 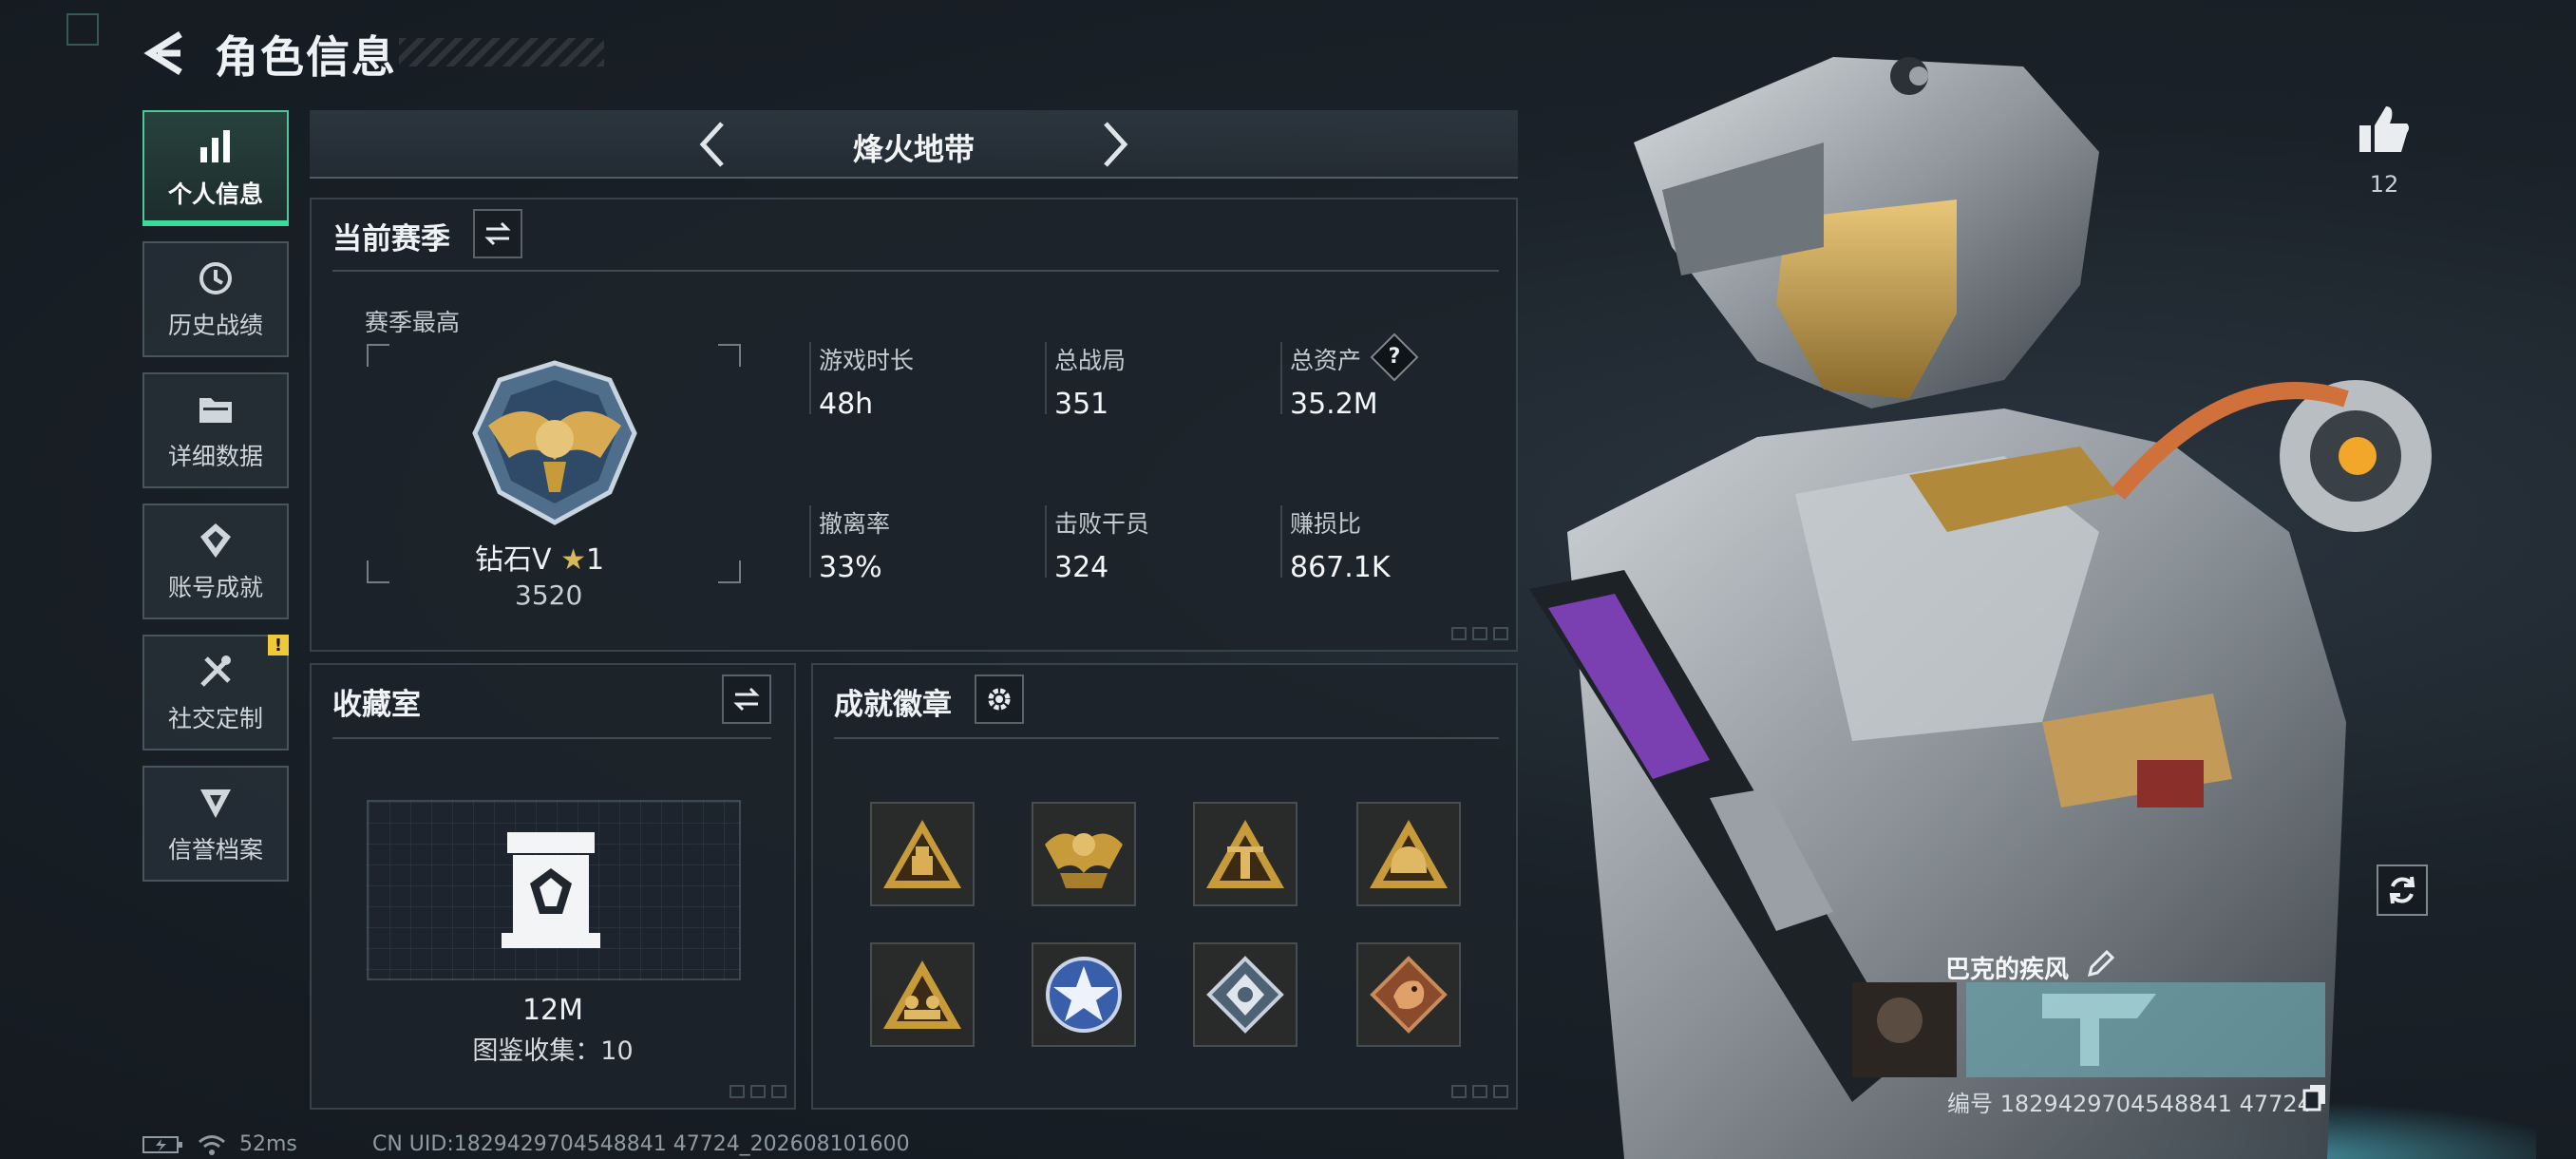 I want to click on player-id: 编号 1829429704548841 47724, so click(x=2129, y=1104).